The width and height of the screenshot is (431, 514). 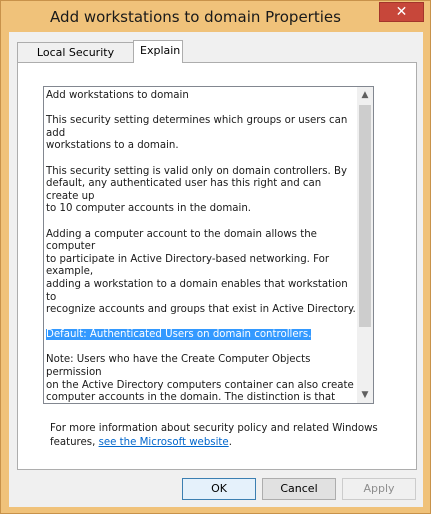 What do you see at coordinates (164, 442) in the screenshot?
I see `microsoft-website-link: see the Microsoft website` at bounding box center [164, 442].